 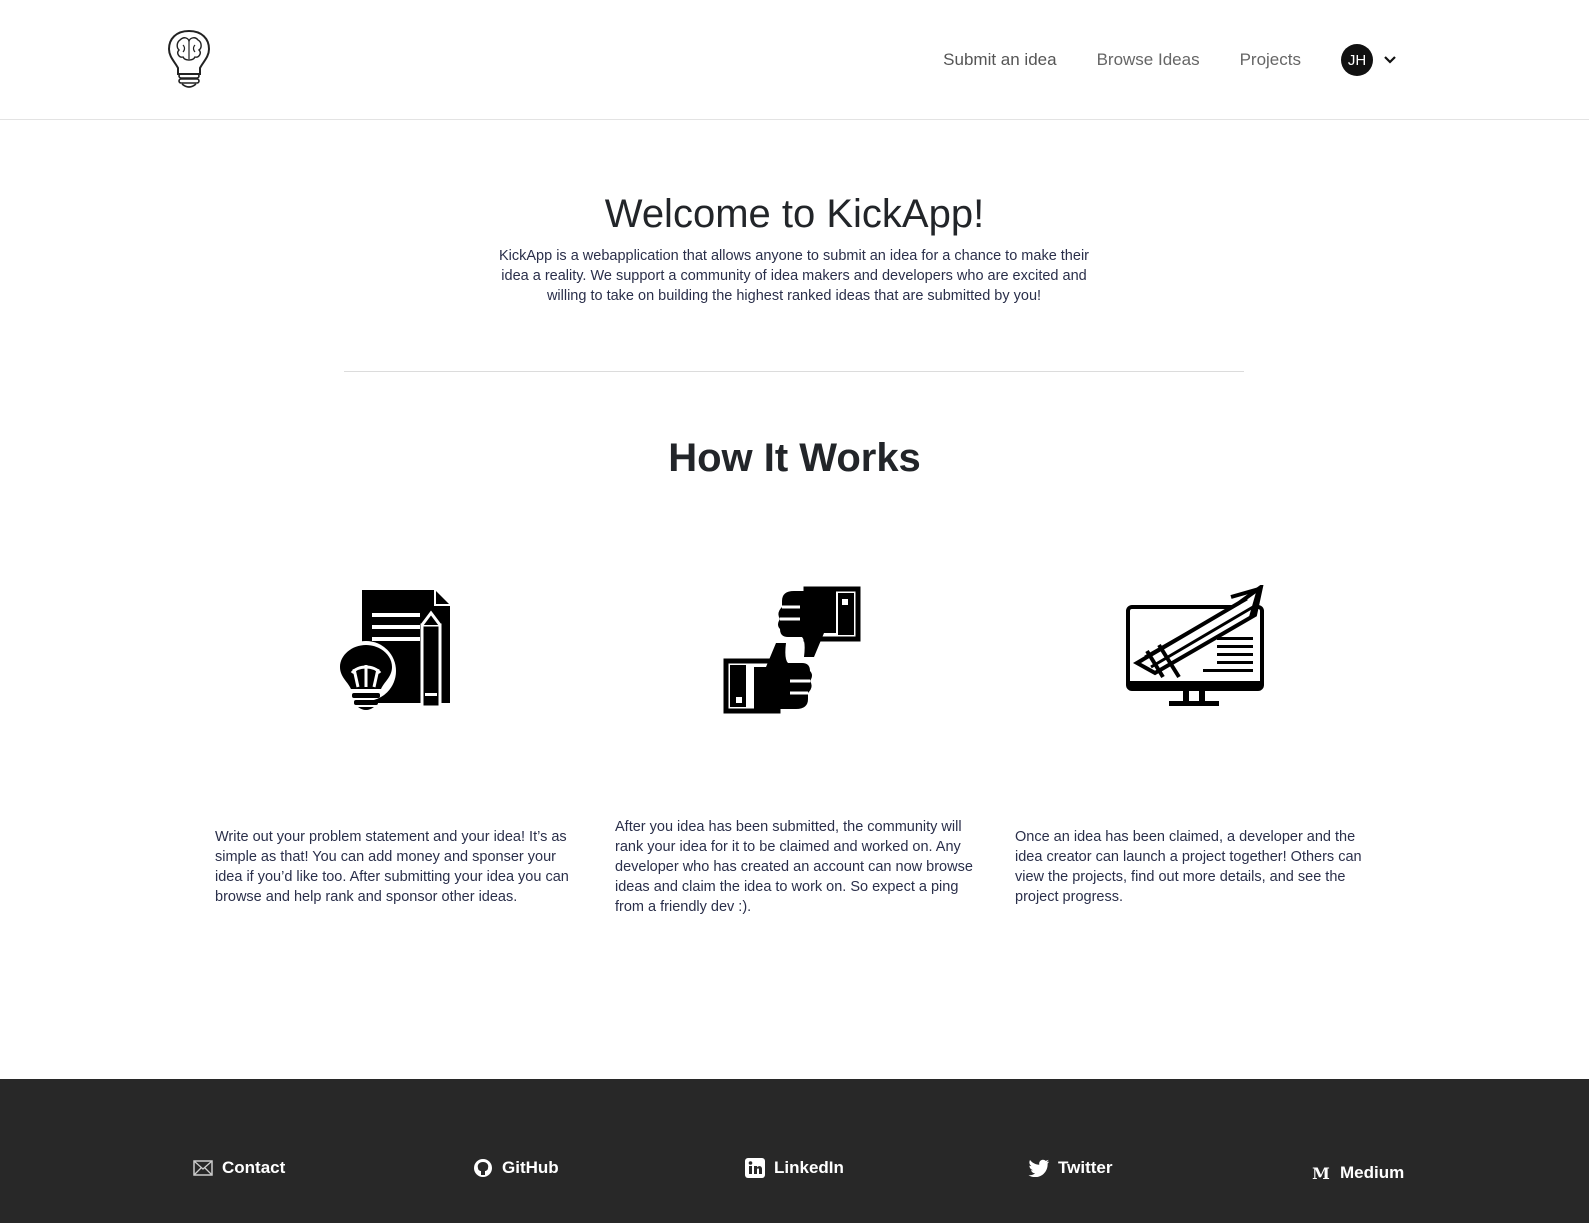 What do you see at coordinates (794, 371) in the screenshot?
I see `section-divider` at bounding box center [794, 371].